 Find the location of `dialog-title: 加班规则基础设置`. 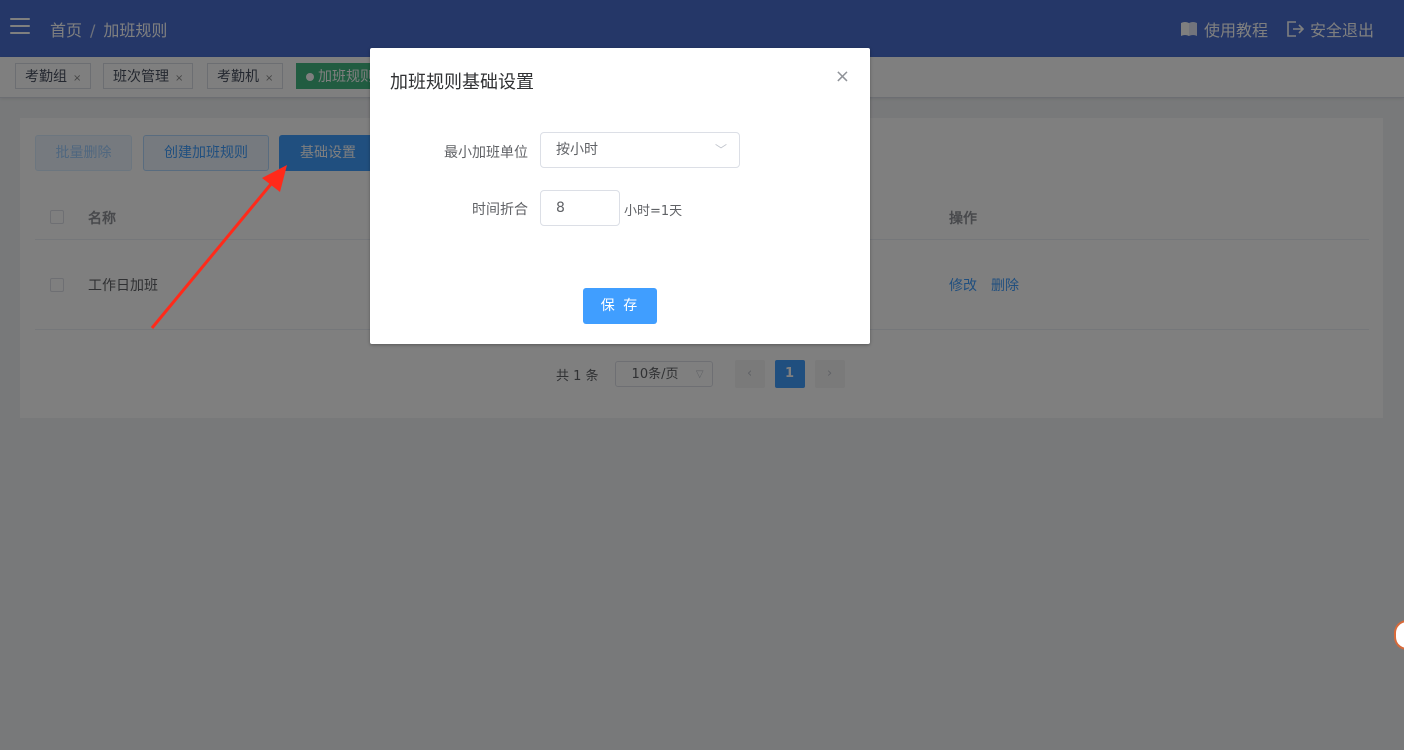

dialog-title: 加班规则基础设置 is located at coordinates (462, 82).